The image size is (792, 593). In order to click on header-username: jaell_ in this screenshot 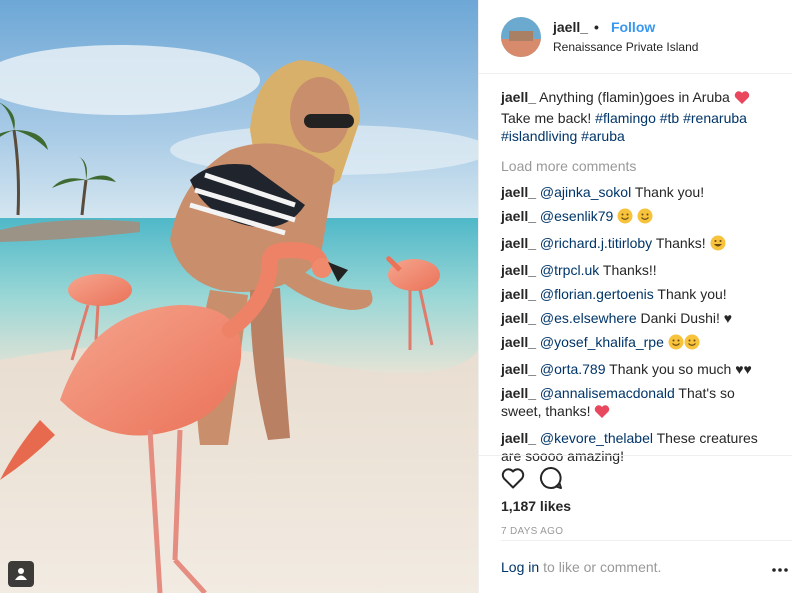, I will do `click(570, 27)`.